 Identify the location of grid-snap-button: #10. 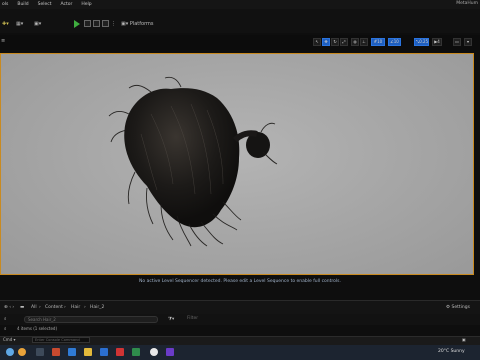
(378, 42).